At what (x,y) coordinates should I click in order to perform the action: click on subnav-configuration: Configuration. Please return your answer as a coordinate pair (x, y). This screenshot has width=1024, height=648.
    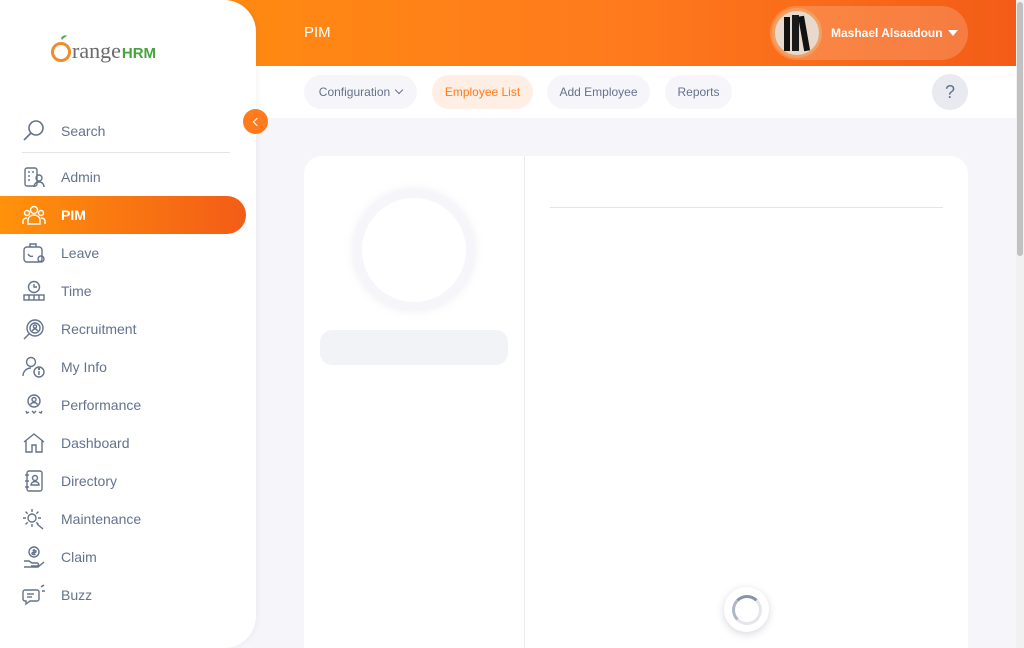
    Looking at the image, I should click on (360, 92).